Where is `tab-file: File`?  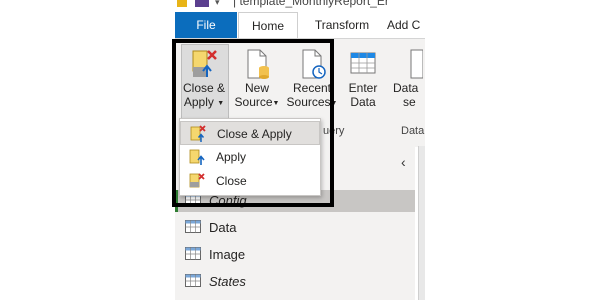 tab-file: File is located at coordinates (206, 25).